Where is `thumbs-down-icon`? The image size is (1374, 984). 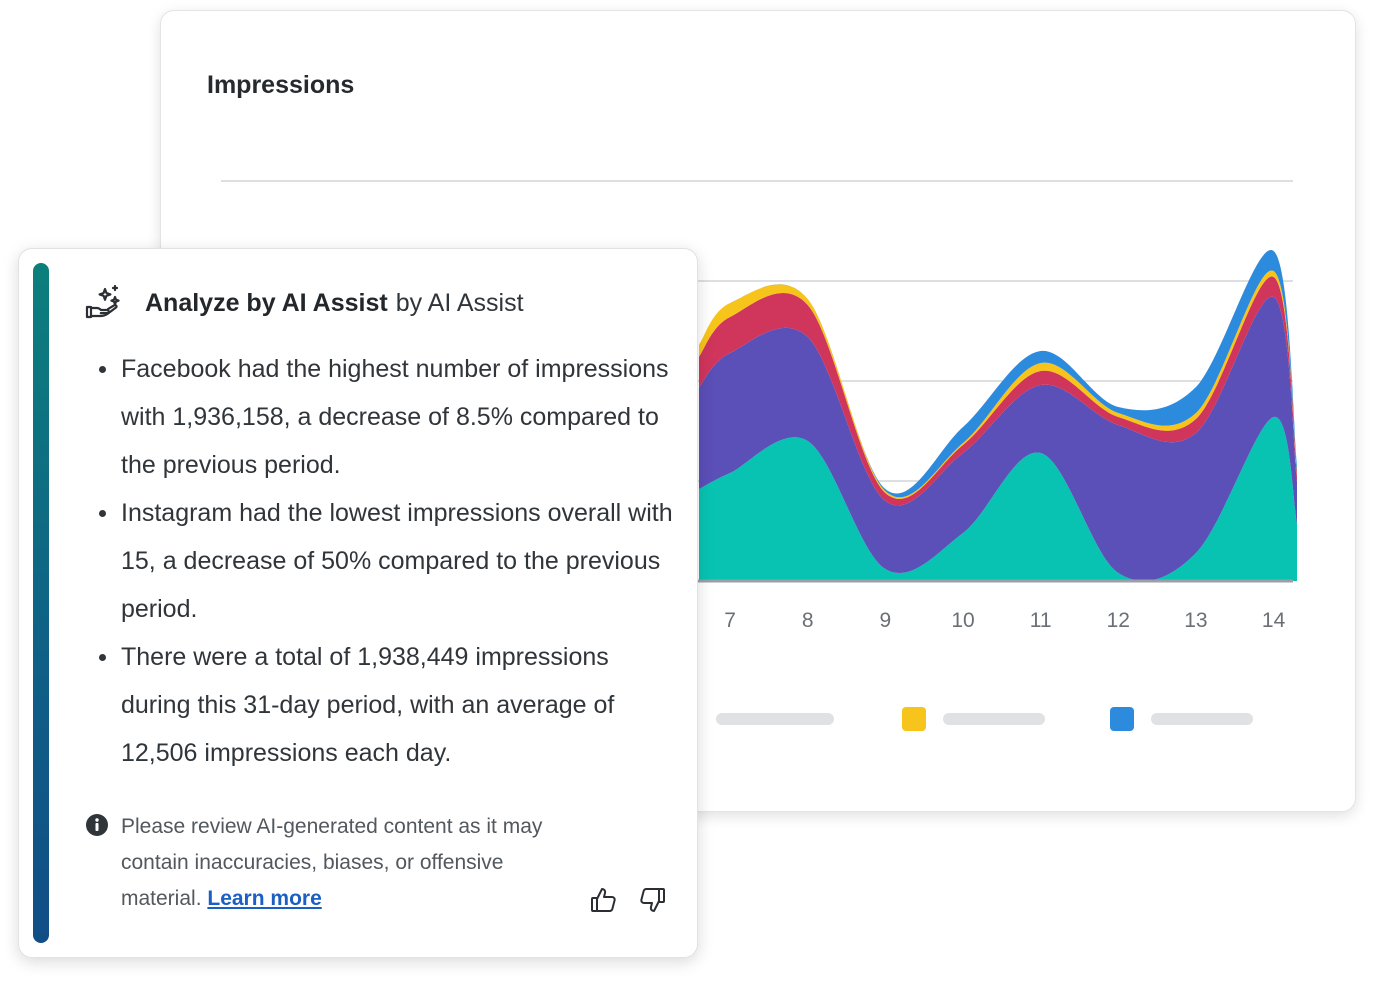 thumbs-down-icon is located at coordinates (652, 900).